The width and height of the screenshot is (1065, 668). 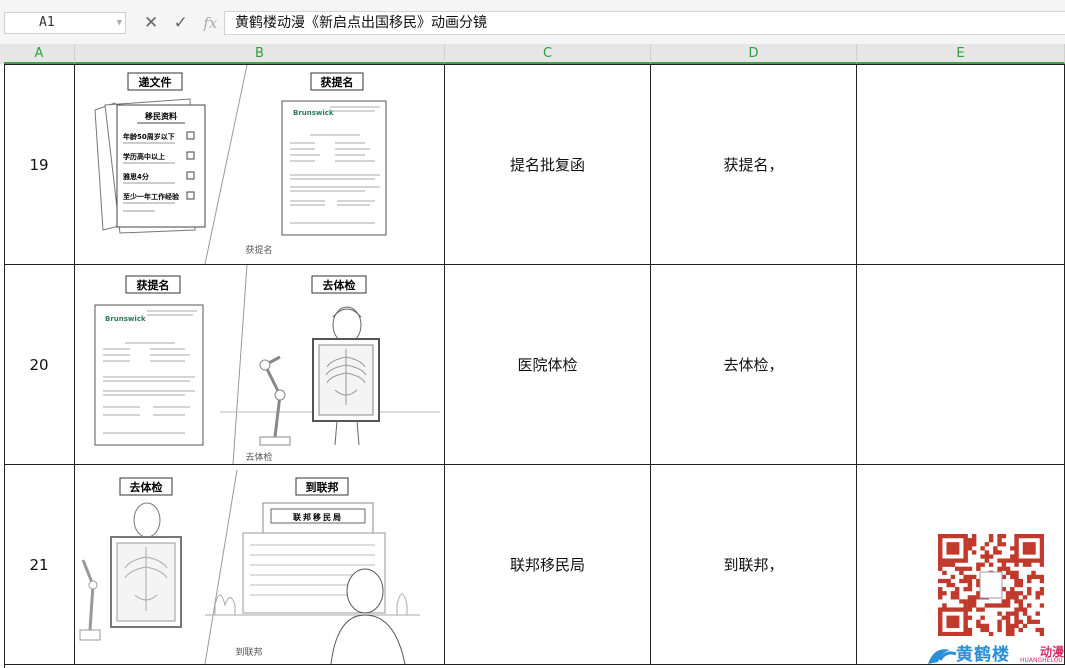 I want to click on column-header-b: B, so click(x=260, y=54).